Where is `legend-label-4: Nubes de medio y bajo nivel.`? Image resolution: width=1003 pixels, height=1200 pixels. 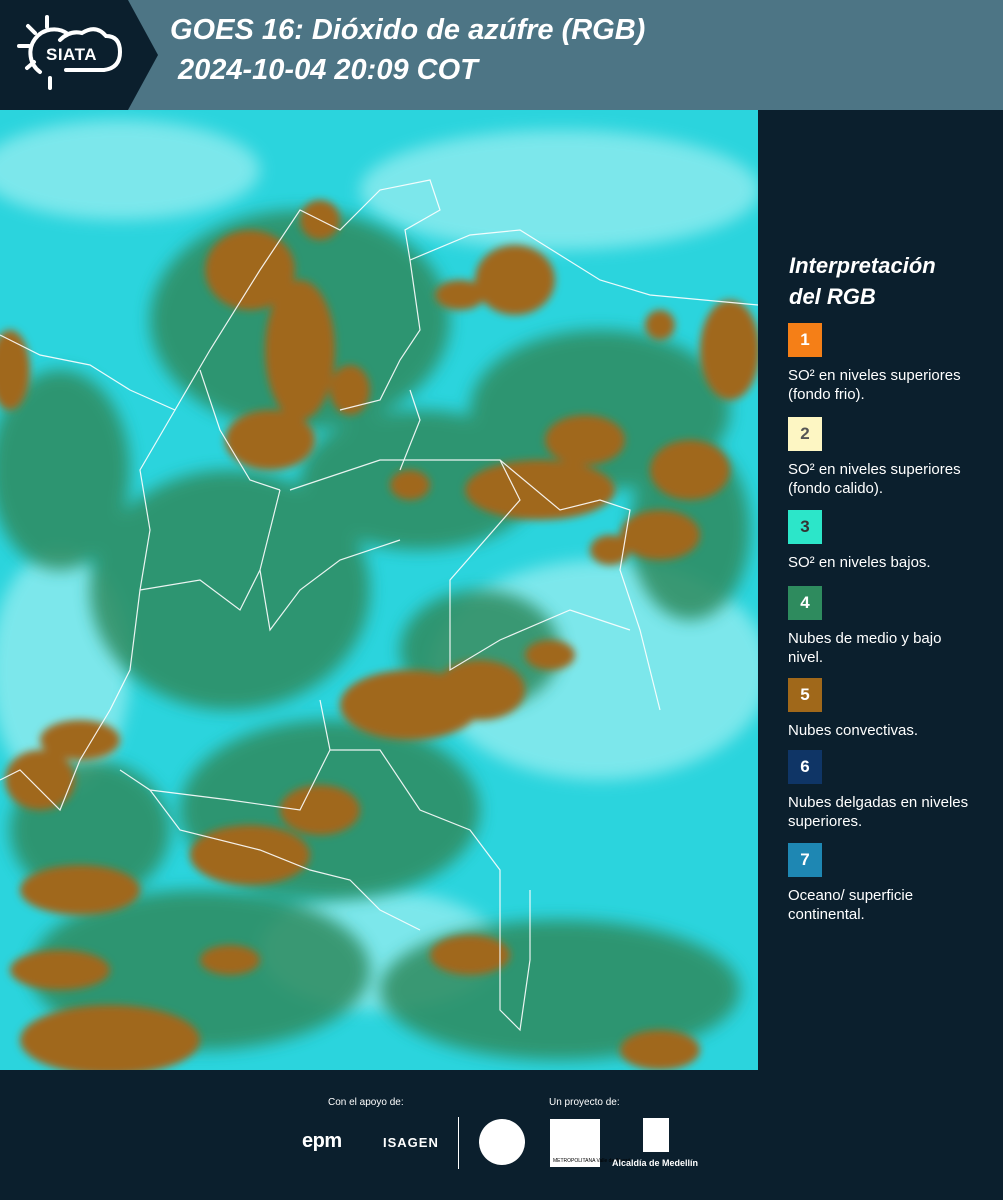 legend-label-4: Nubes de medio y bajo nivel. is located at coordinates (865, 648).